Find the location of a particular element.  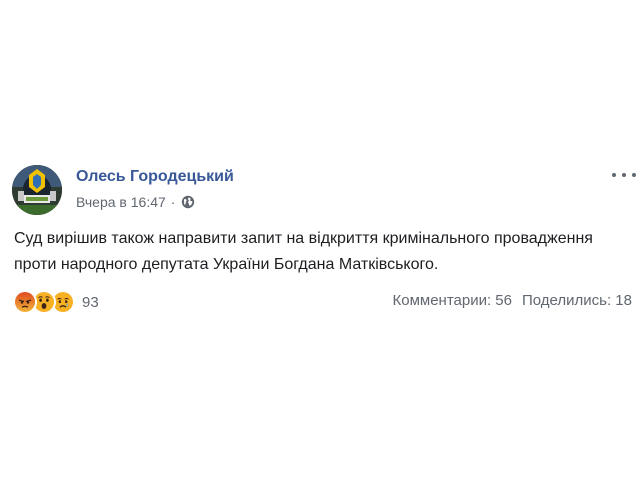

avatar-image is located at coordinates (37, 190).